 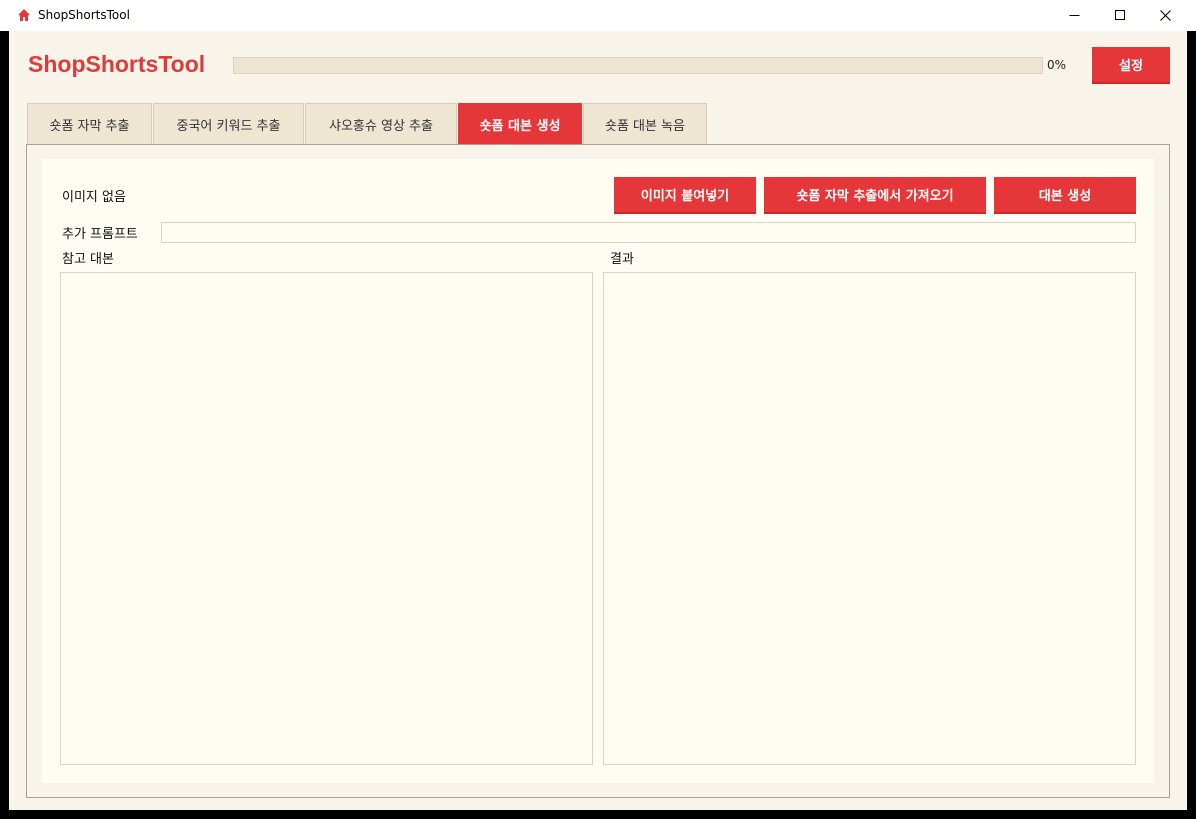 What do you see at coordinates (88, 259) in the screenshot?
I see `reference-script-label: 참고 대본` at bounding box center [88, 259].